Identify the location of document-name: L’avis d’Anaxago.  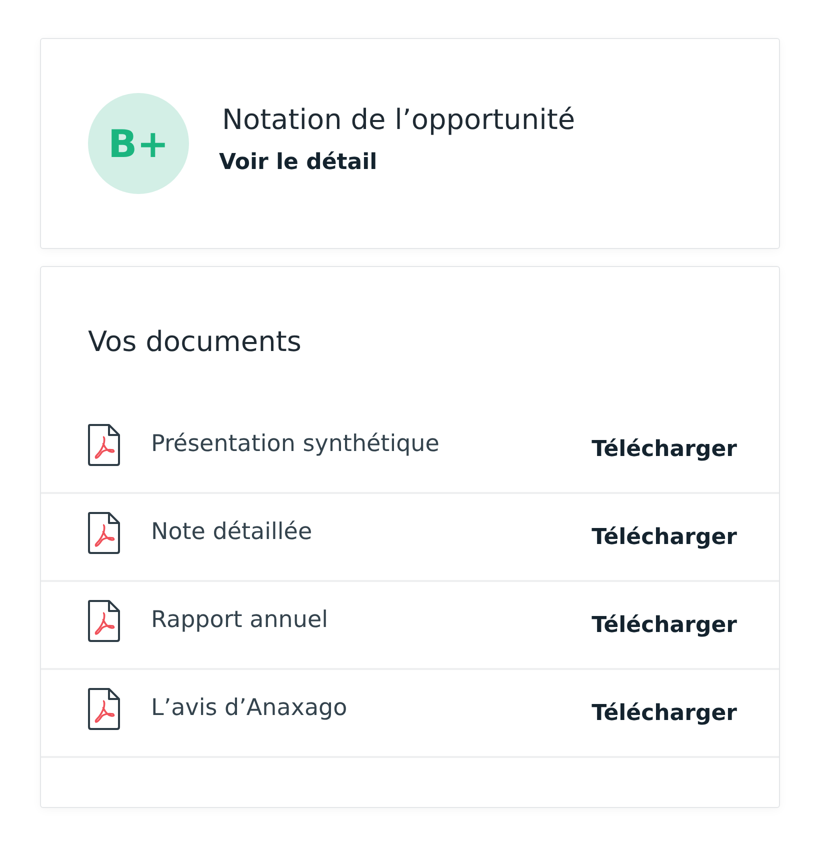
(249, 708).